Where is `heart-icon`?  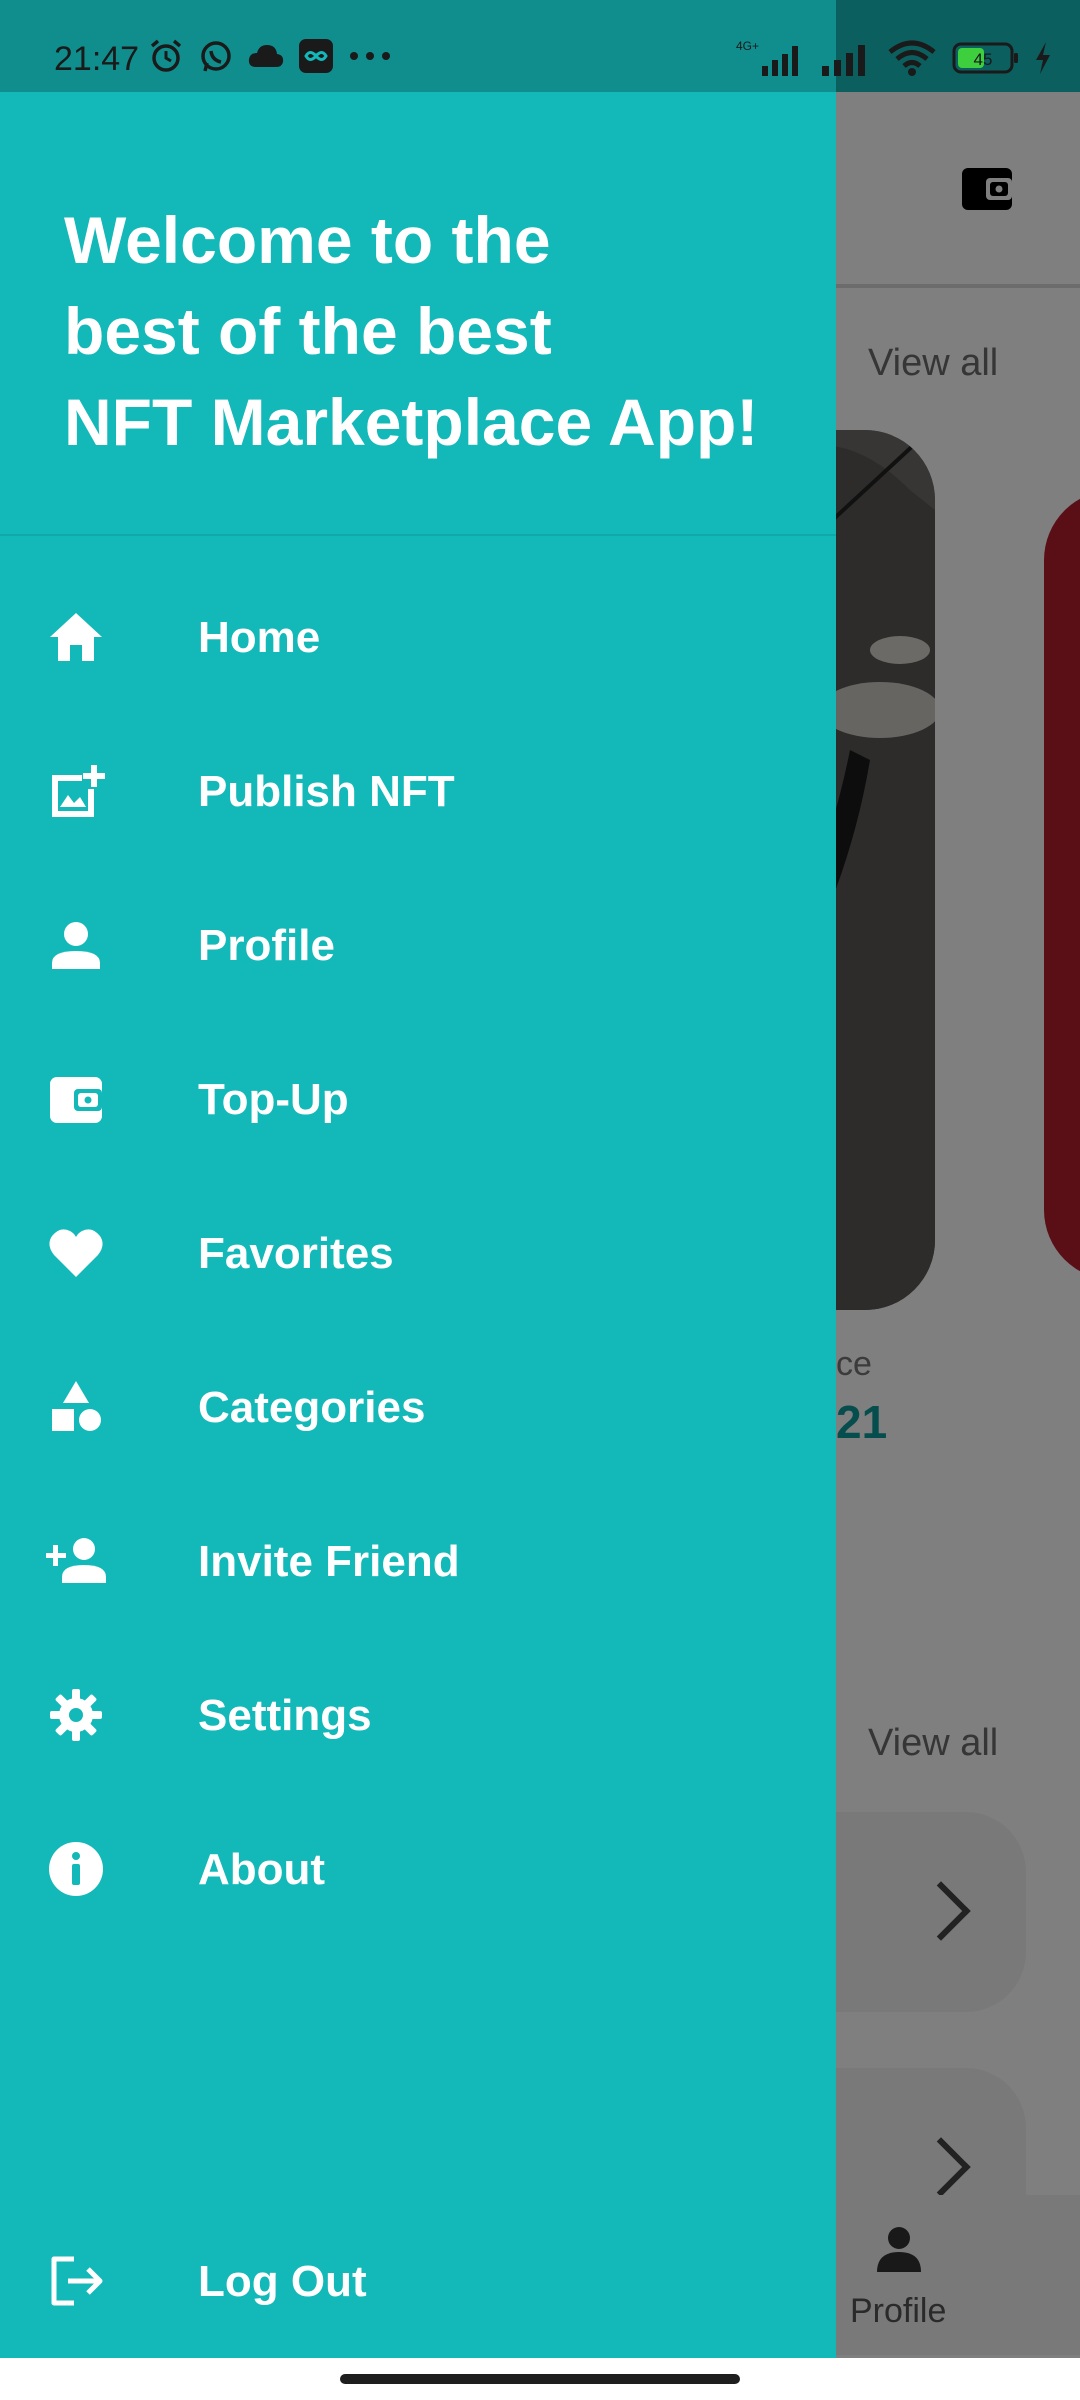
heart-icon is located at coordinates (76, 1253).